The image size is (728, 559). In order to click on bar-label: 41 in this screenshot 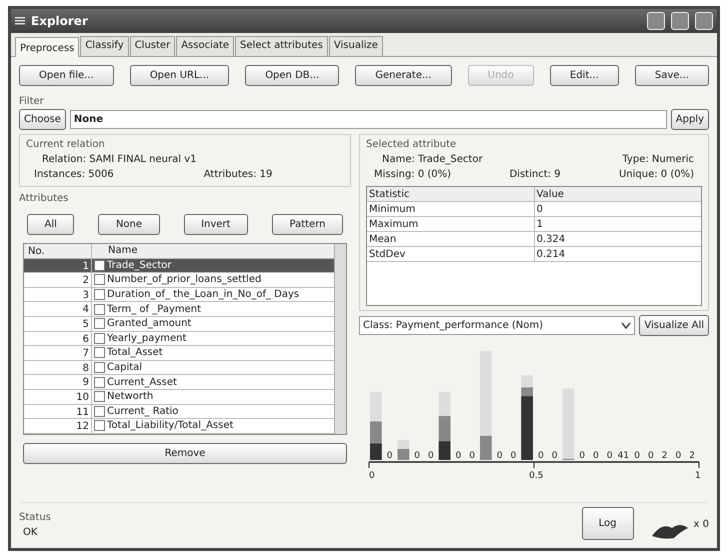, I will do `click(624, 456)`.